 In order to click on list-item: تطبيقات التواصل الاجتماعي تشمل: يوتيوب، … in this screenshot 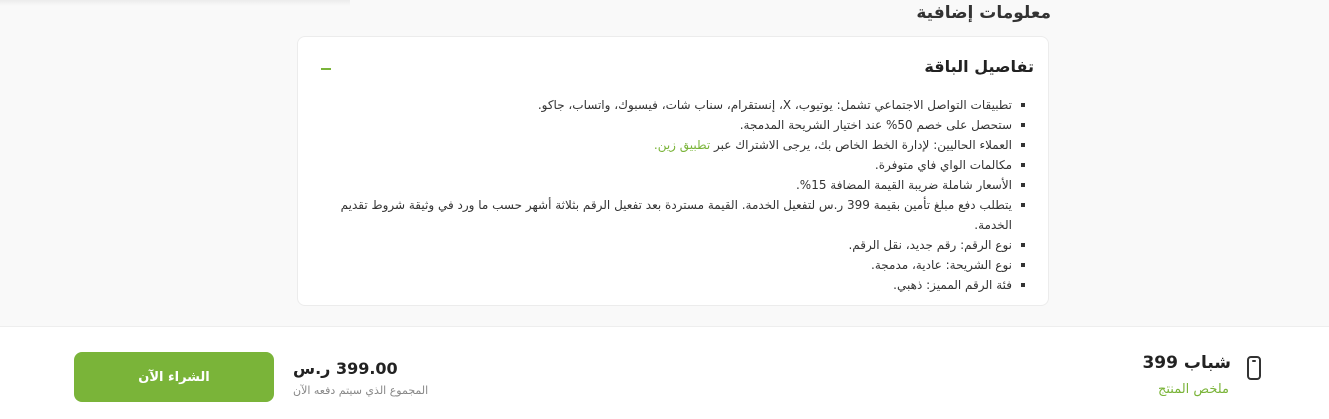, I will do `click(668, 105)`.